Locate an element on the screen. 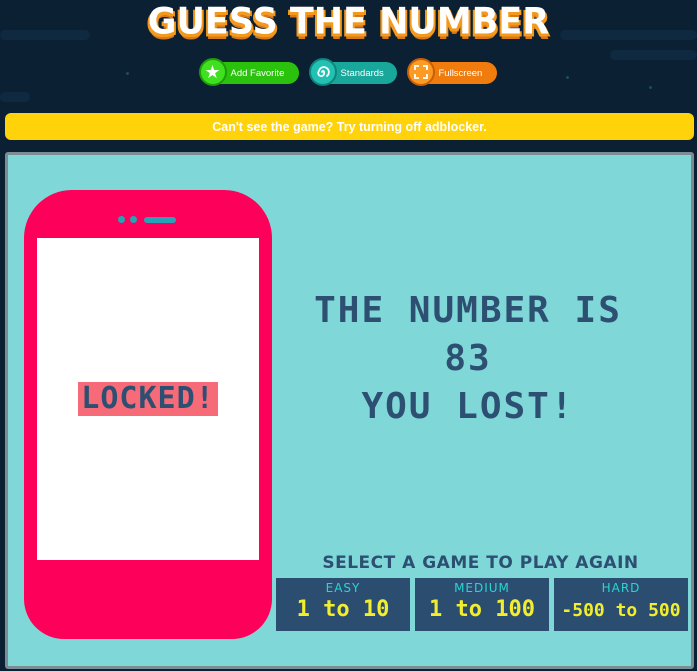  mode-level-label: MEDIUM is located at coordinates (482, 588).